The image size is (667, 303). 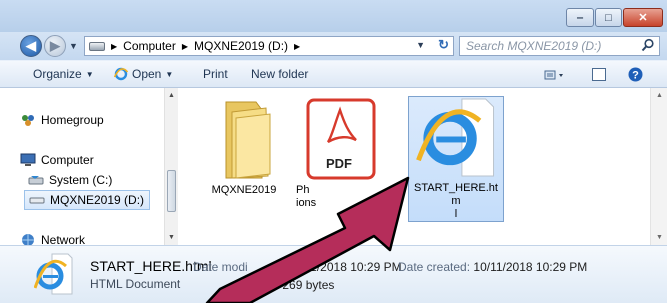 I want to click on minimize-button: ‒, so click(x=580, y=17).